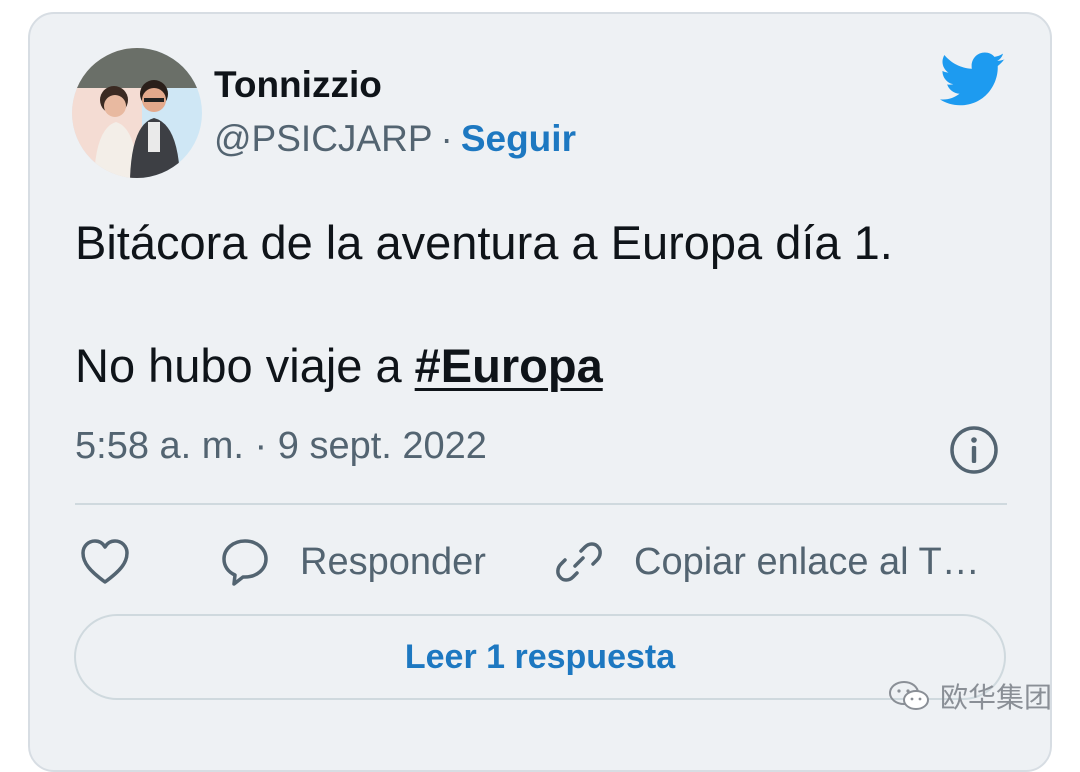 This screenshot has width=1080, height=772. I want to click on wechat-icon, so click(909, 695).